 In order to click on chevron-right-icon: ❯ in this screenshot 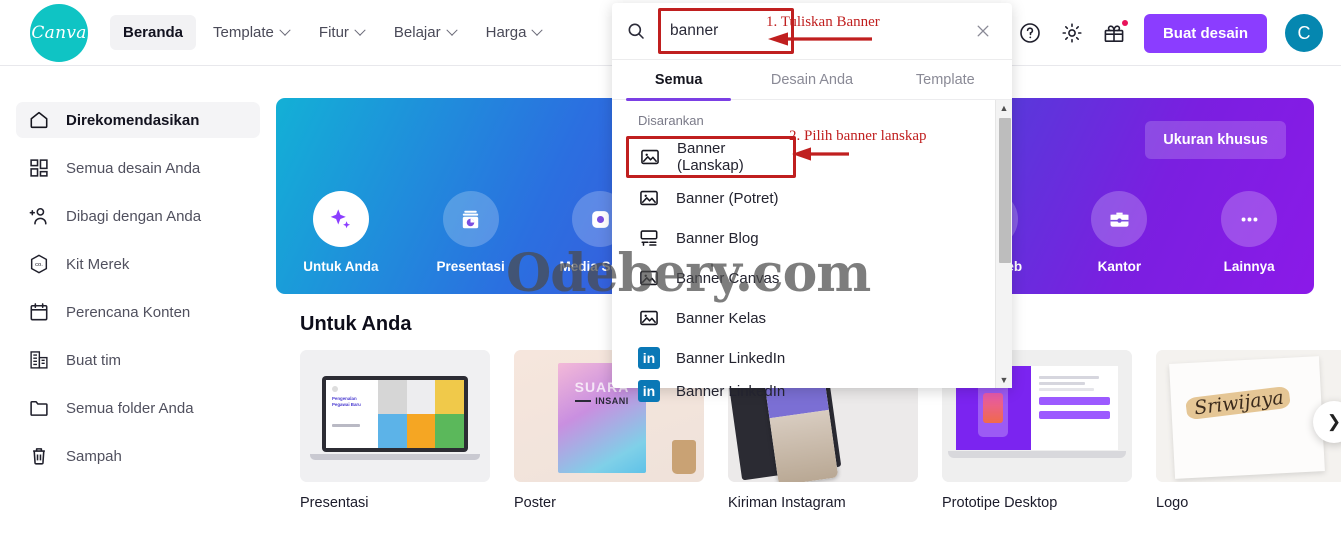, I will do `click(1333, 421)`.